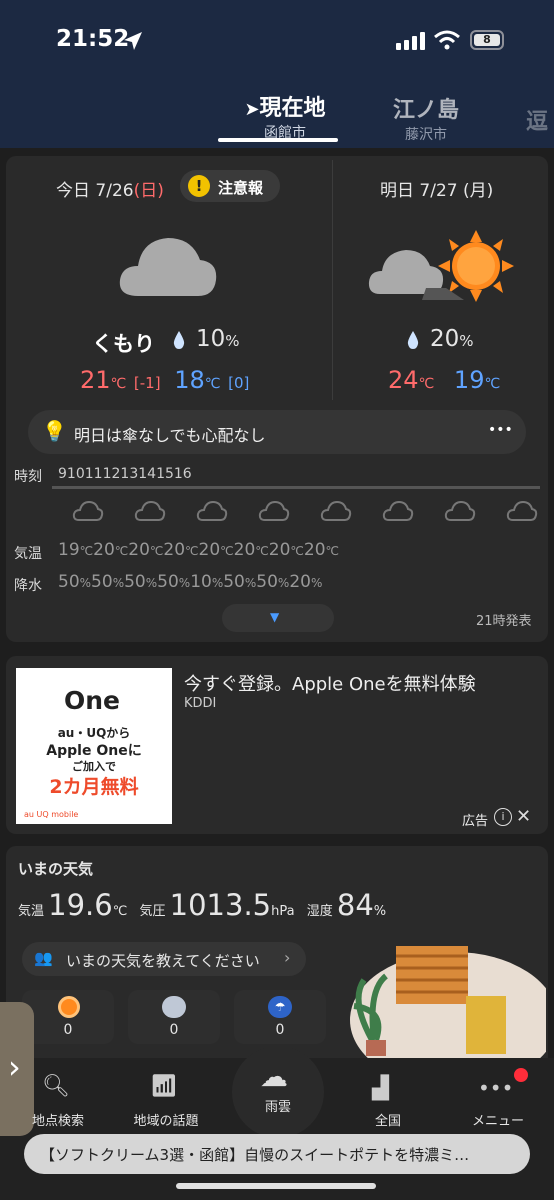  I want to click on hours-cell: 10, so click(76, 474).